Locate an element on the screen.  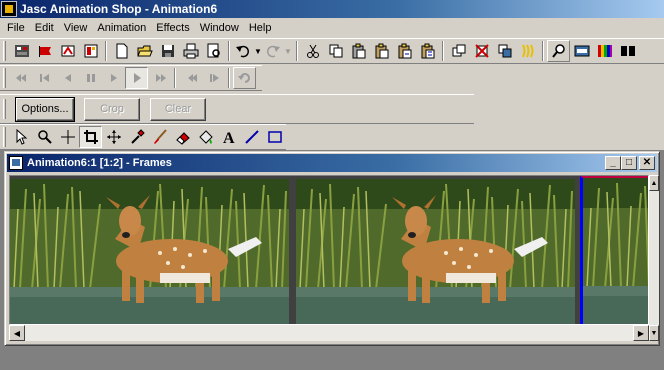
horizontal-scrollbar: ◀ ▶ is located at coordinates (329, 333).